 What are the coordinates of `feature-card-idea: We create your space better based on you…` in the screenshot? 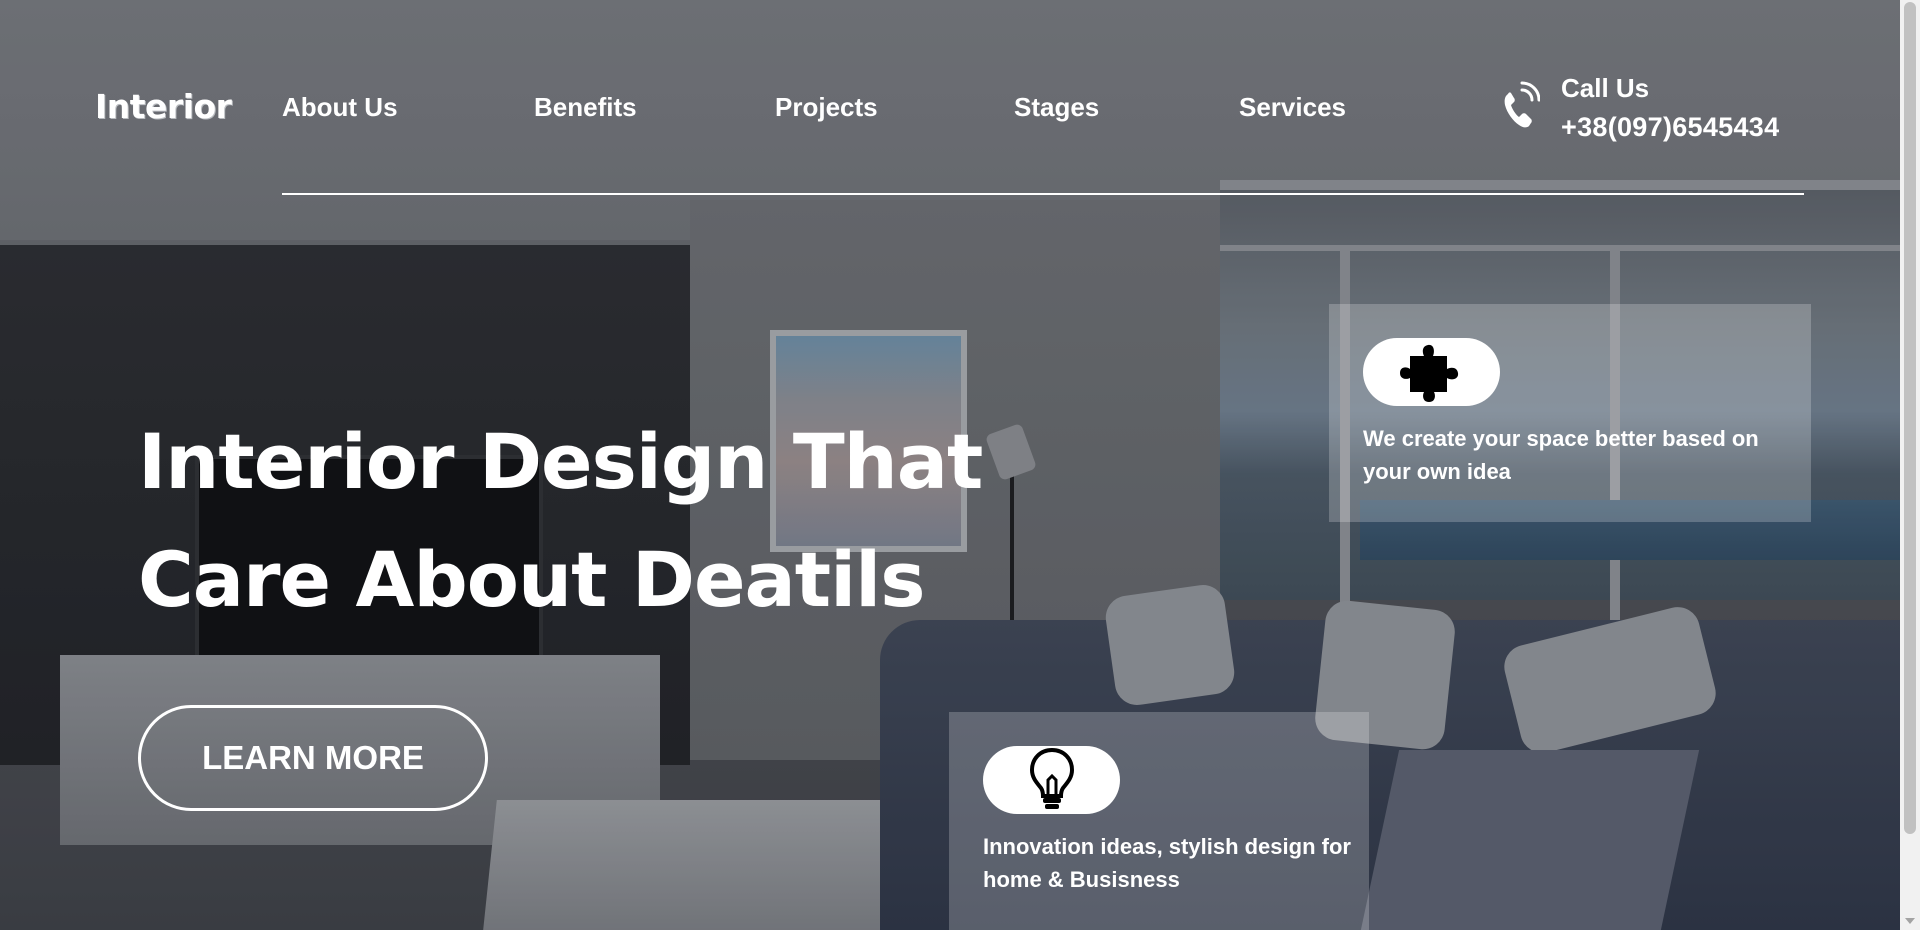 It's located at (1570, 413).